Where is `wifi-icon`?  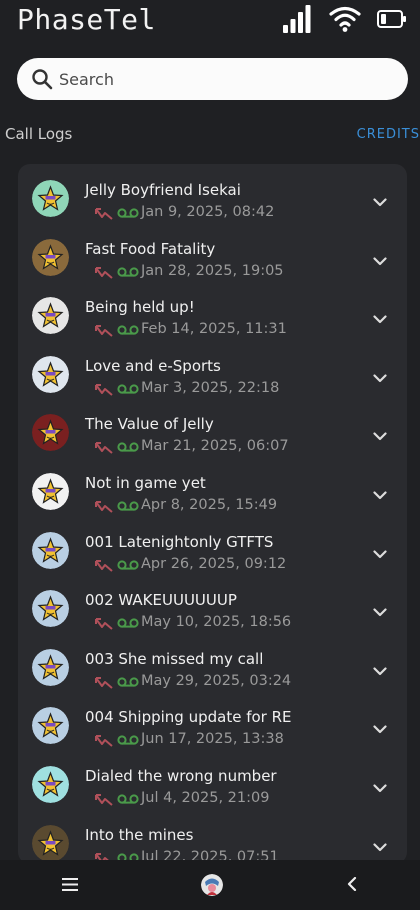
wifi-icon is located at coordinates (345, 19).